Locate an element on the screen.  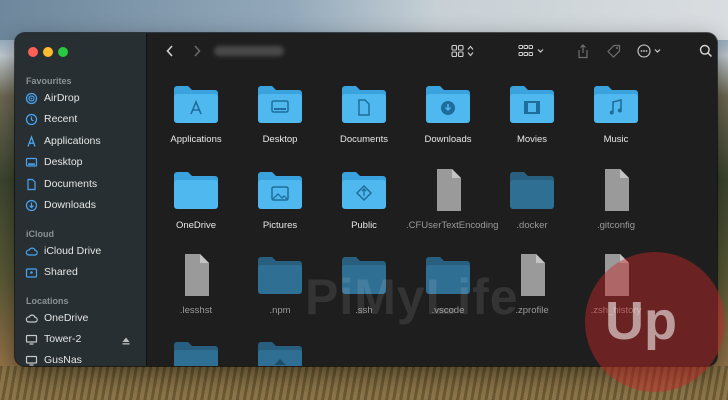
file-name: .docker is located at coordinates (532, 225).